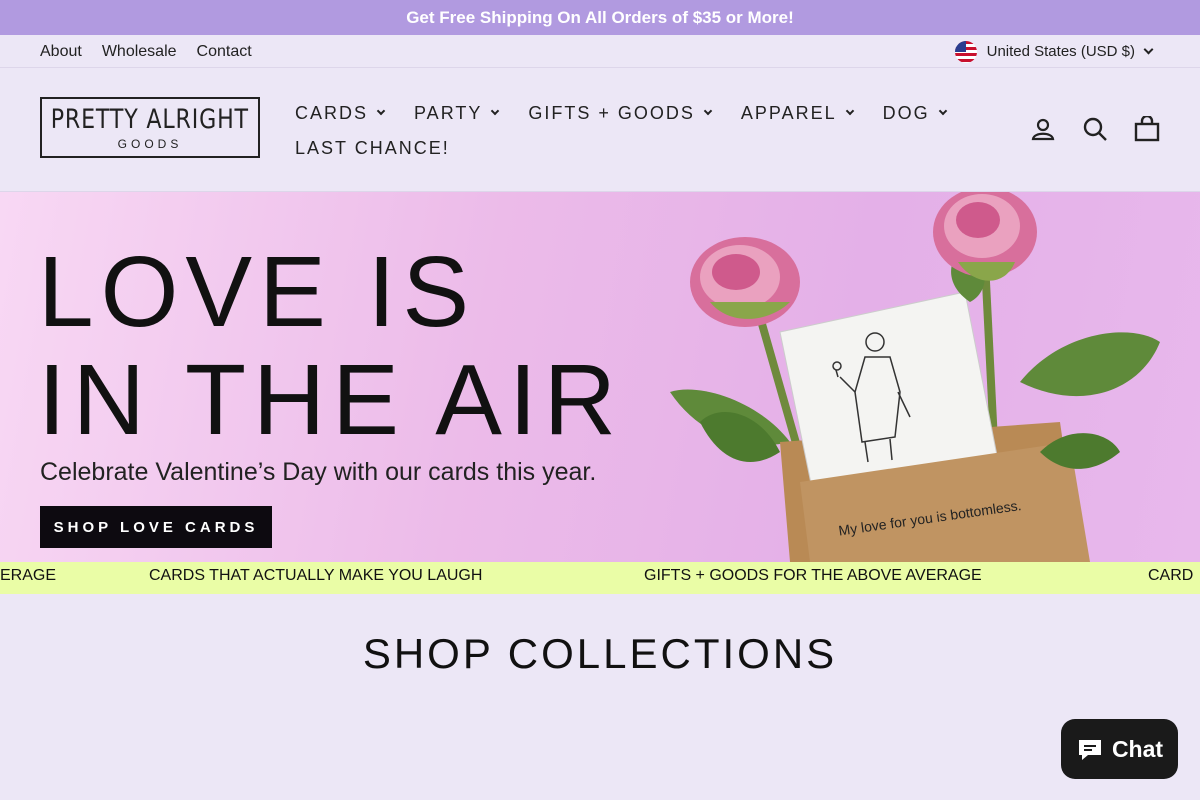  I want to click on shop-love-cards-button: SHOP LOVE CARDS, so click(156, 527).